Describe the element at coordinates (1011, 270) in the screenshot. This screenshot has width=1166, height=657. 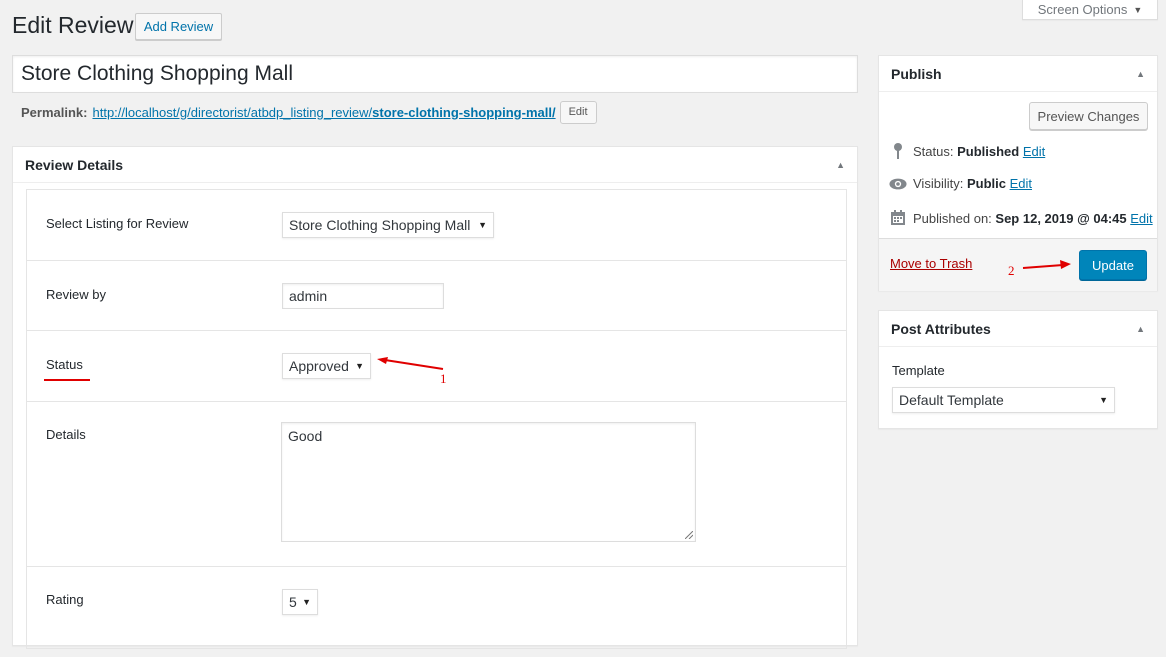
I see `annotation-number-2: 2` at that location.